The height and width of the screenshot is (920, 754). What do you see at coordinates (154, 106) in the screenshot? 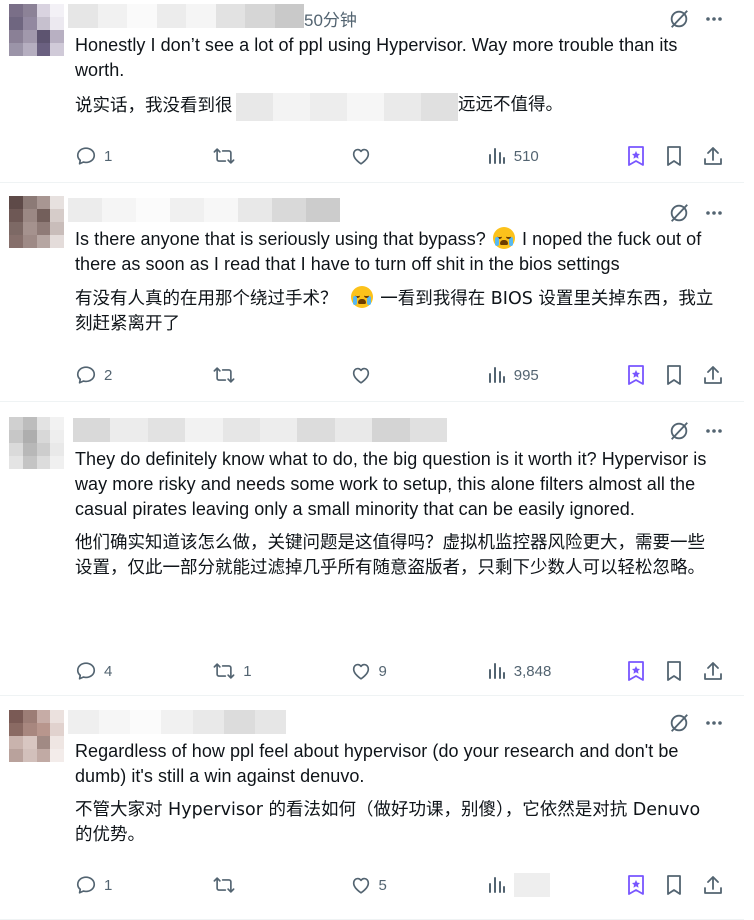
I see `post-text-zh-start: 说实话，我没看到很` at bounding box center [154, 106].